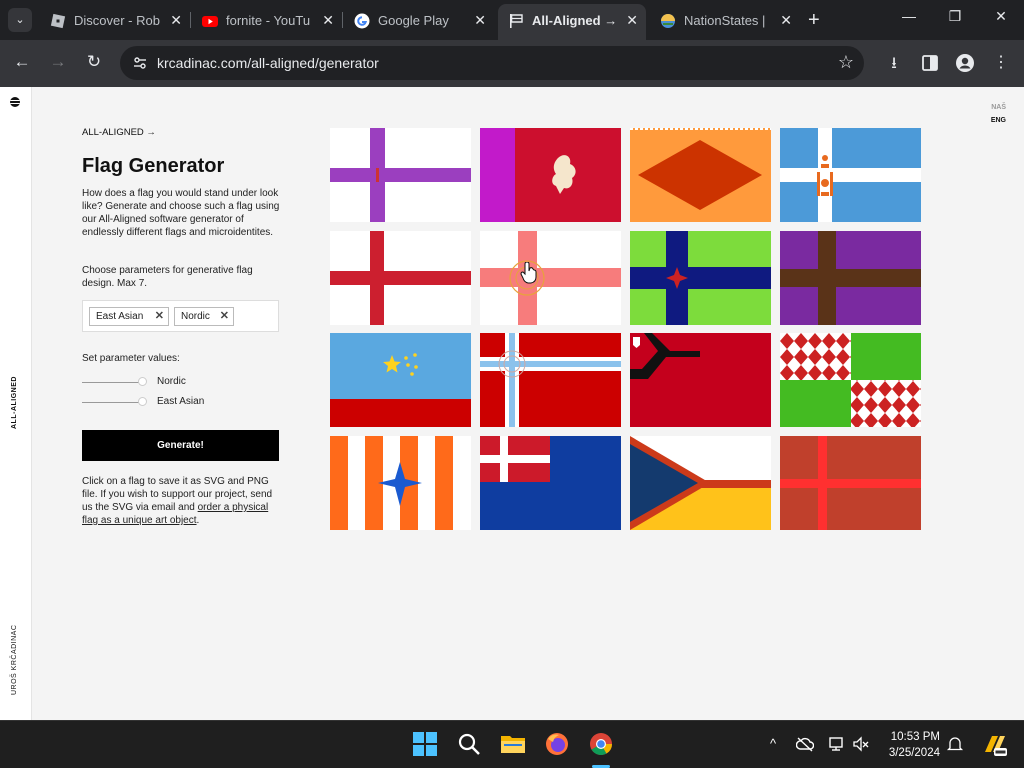 Image resolution: width=1024 pixels, height=768 pixels. I want to click on firefox-icon, so click(557, 744).